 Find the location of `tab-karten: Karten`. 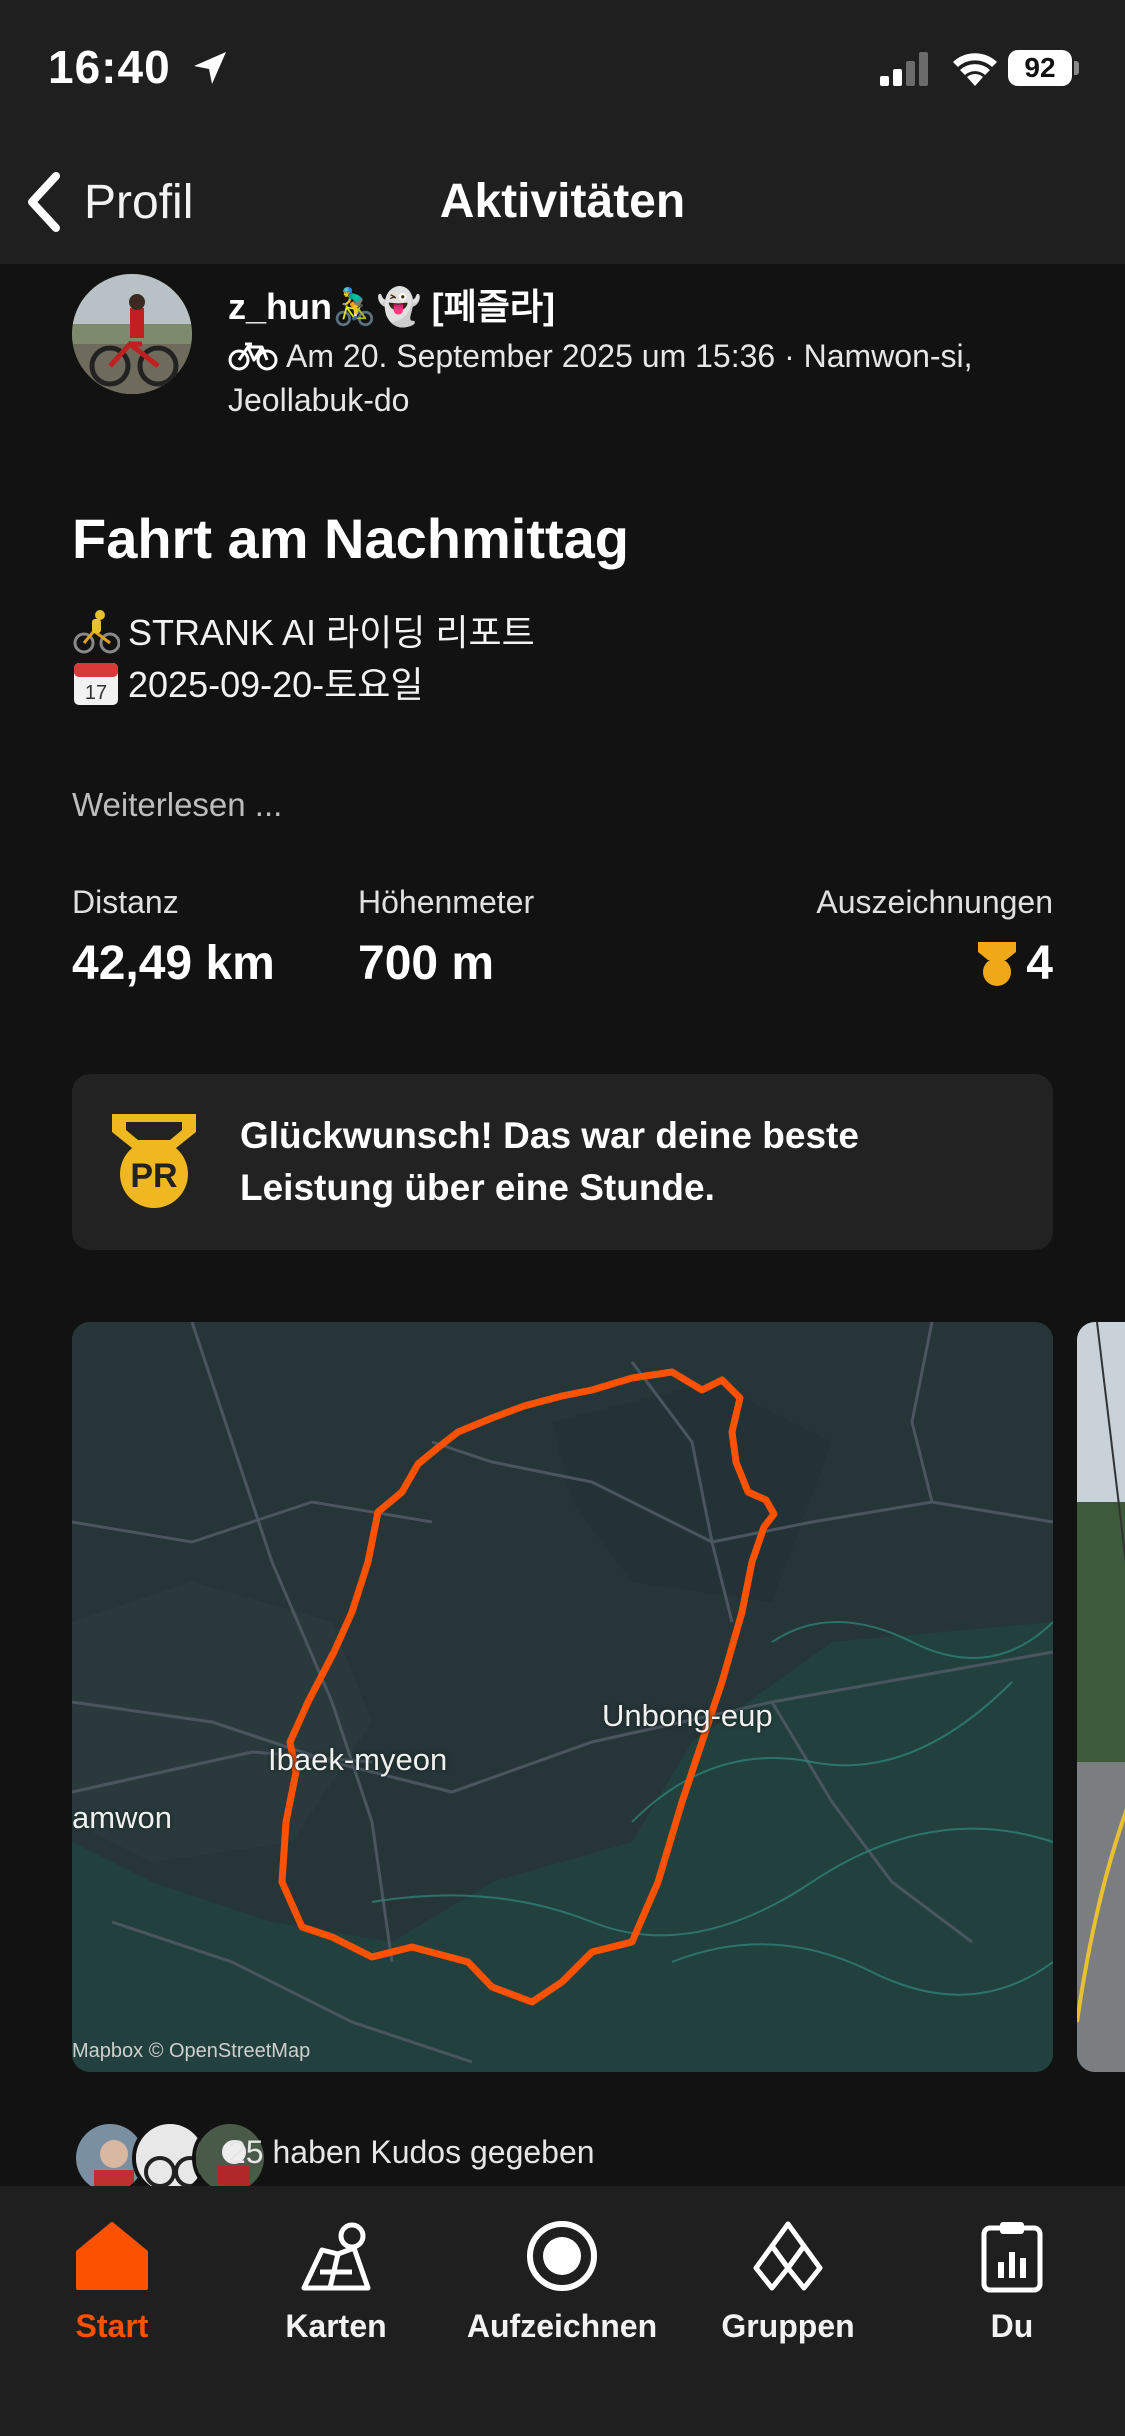

tab-karten: Karten is located at coordinates (336, 2279).